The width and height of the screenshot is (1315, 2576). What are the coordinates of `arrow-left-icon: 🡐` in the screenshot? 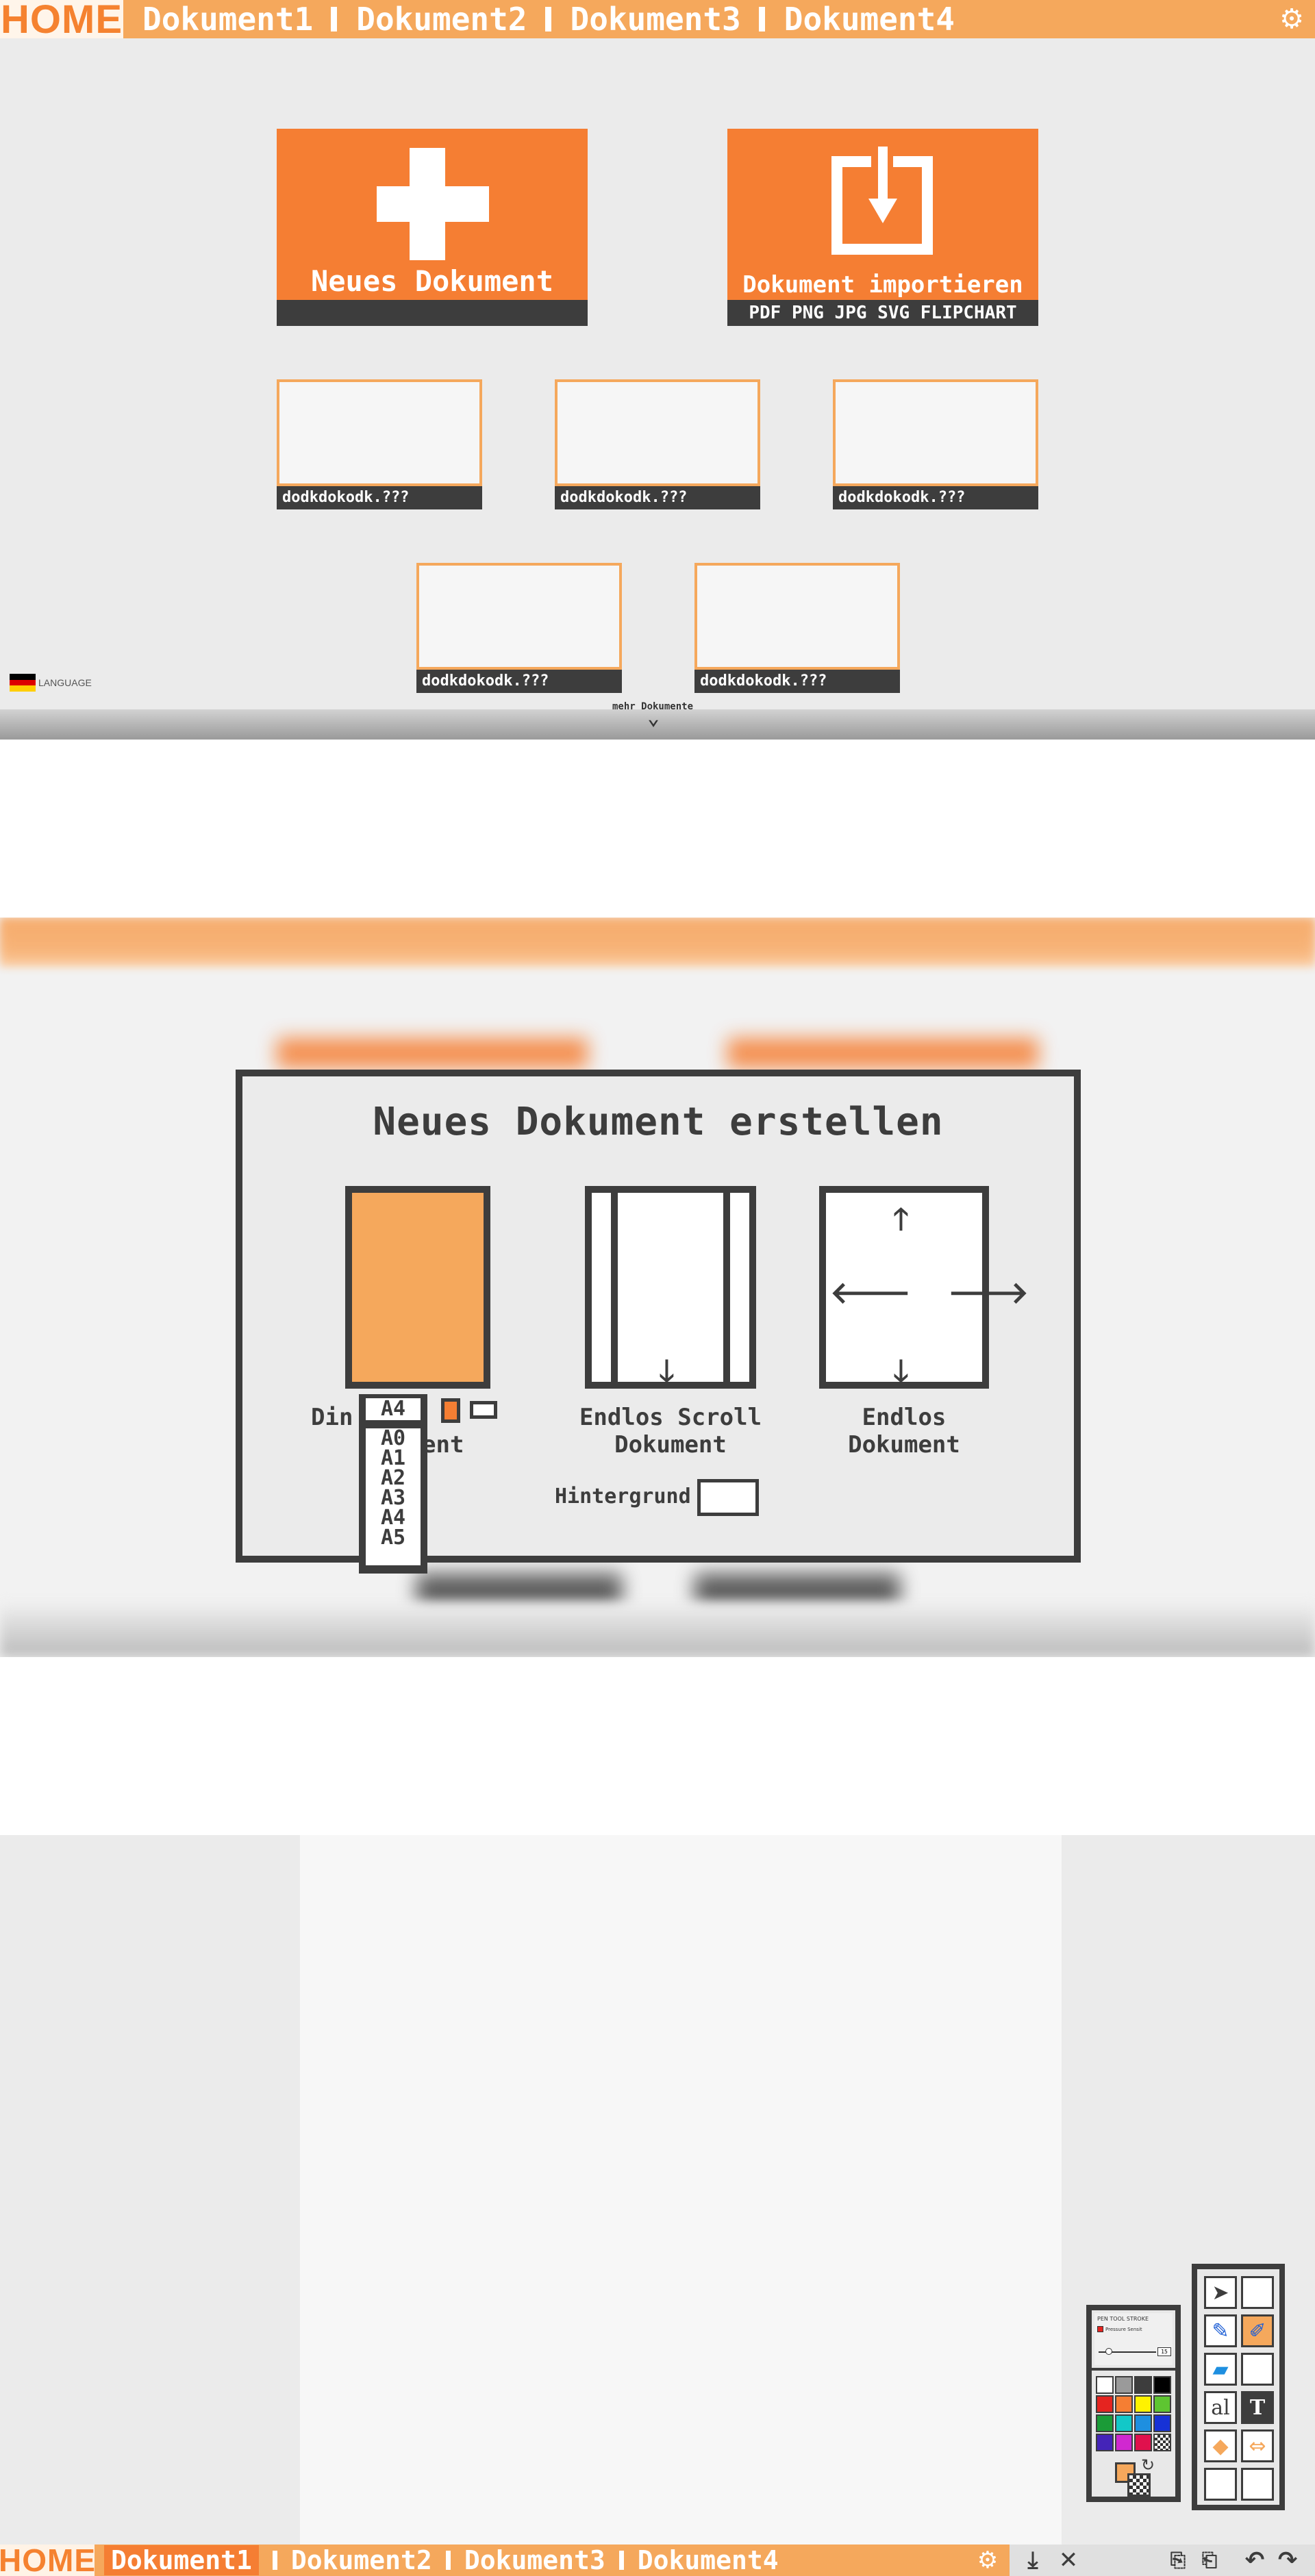 It's located at (871, 1293).